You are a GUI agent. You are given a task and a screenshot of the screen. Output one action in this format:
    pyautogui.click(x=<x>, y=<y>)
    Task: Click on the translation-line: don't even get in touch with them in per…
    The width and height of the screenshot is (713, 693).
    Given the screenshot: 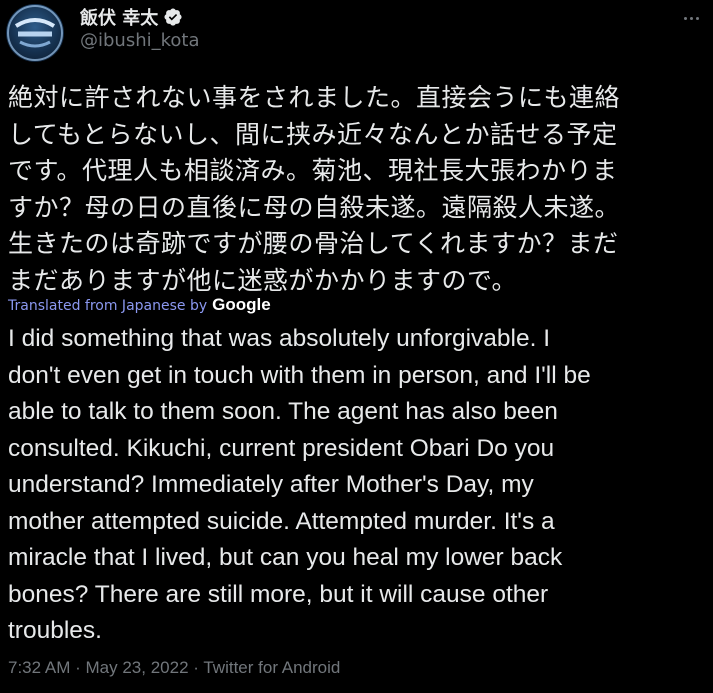 What is the action you would take?
    pyautogui.click(x=299, y=375)
    